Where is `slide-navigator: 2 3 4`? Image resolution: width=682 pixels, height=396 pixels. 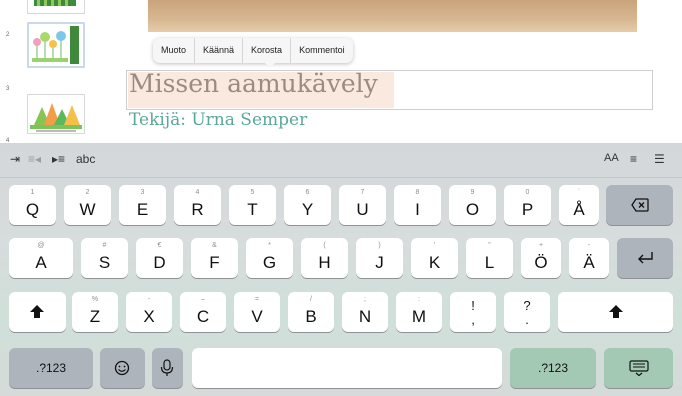 slide-navigator: 2 3 4 is located at coordinates (46, 72).